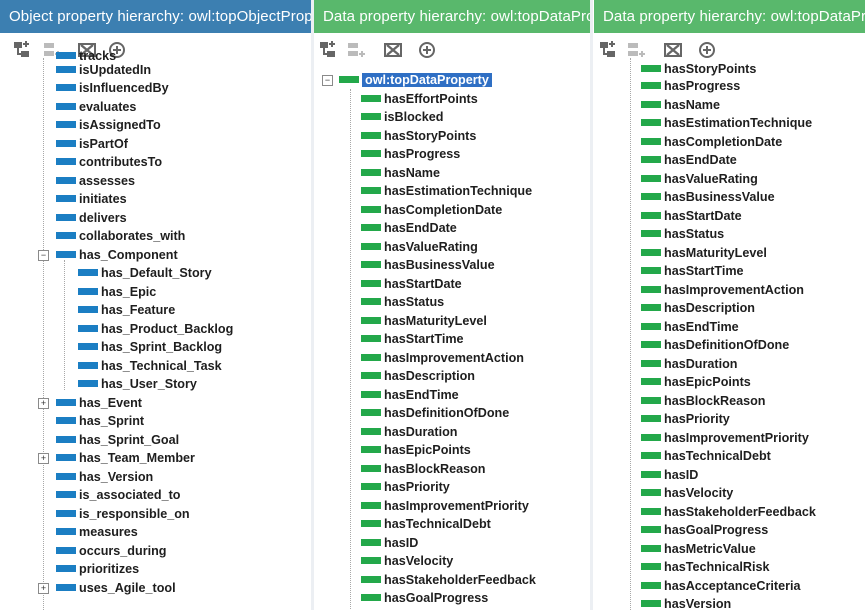  What do you see at coordinates (91, 218) in the screenshot?
I see `tree-item: delivers` at bounding box center [91, 218].